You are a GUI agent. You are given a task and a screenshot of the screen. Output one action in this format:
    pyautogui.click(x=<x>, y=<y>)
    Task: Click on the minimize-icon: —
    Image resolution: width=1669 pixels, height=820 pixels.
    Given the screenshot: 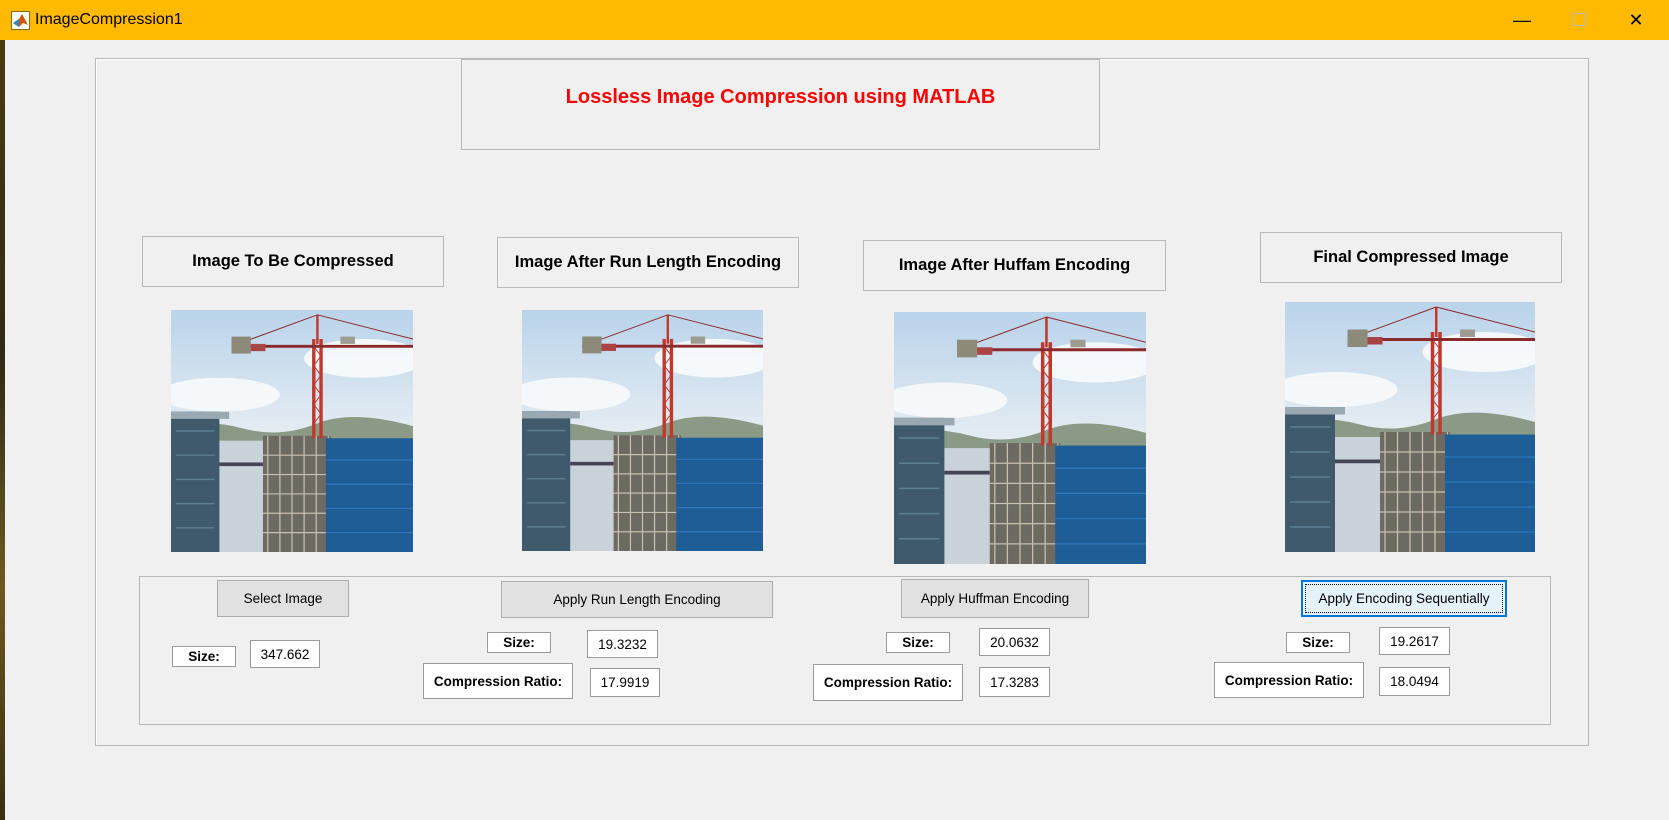 What is the action you would take?
    pyautogui.click(x=1522, y=19)
    